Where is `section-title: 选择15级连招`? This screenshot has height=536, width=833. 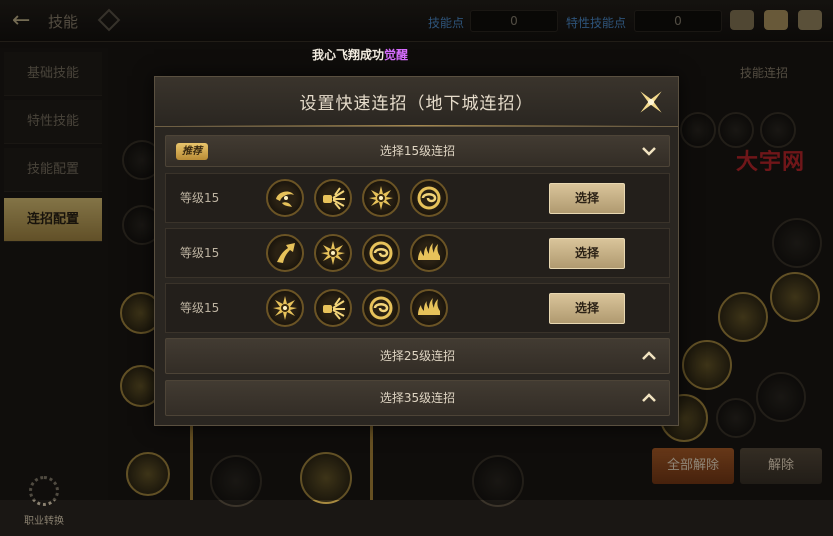
section-title: 选择15级连招 is located at coordinates (417, 151).